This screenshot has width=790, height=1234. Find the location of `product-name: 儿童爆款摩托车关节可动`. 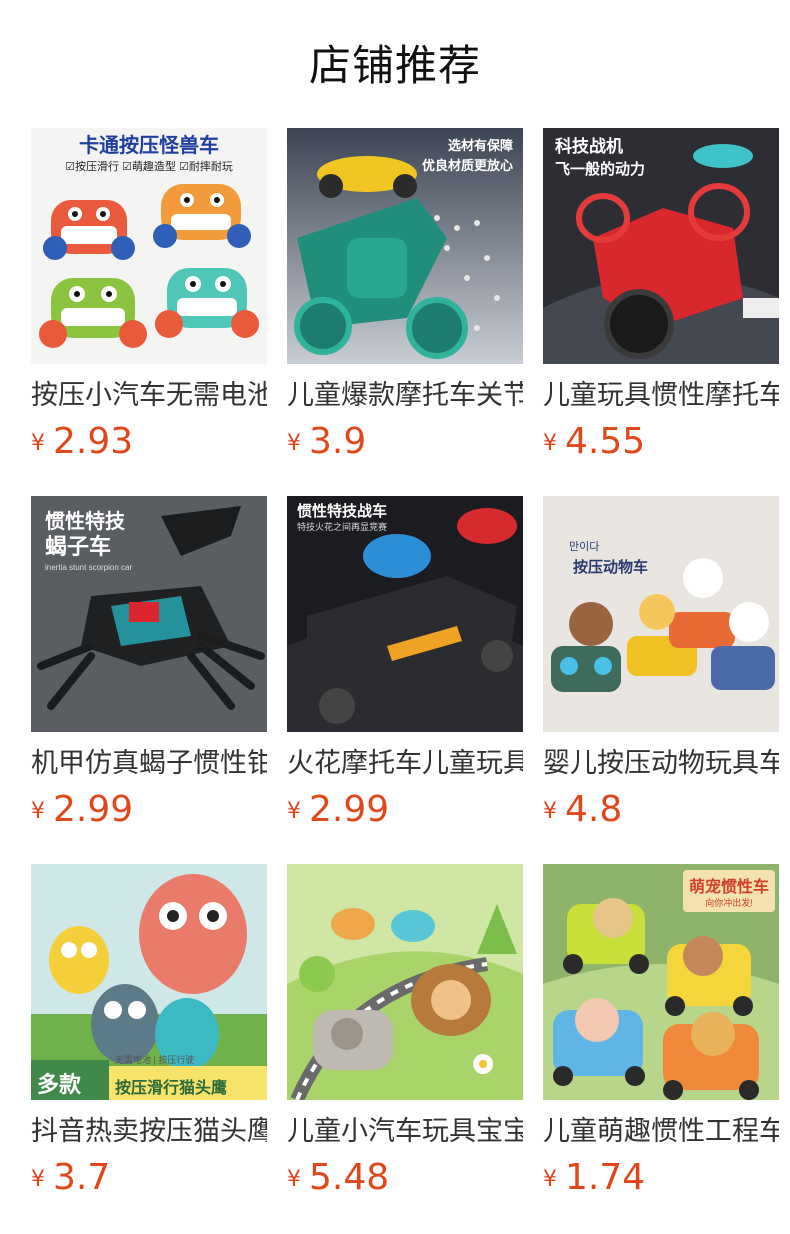

product-name: 儿童爆款摩托车关节可动 is located at coordinates (405, 396).